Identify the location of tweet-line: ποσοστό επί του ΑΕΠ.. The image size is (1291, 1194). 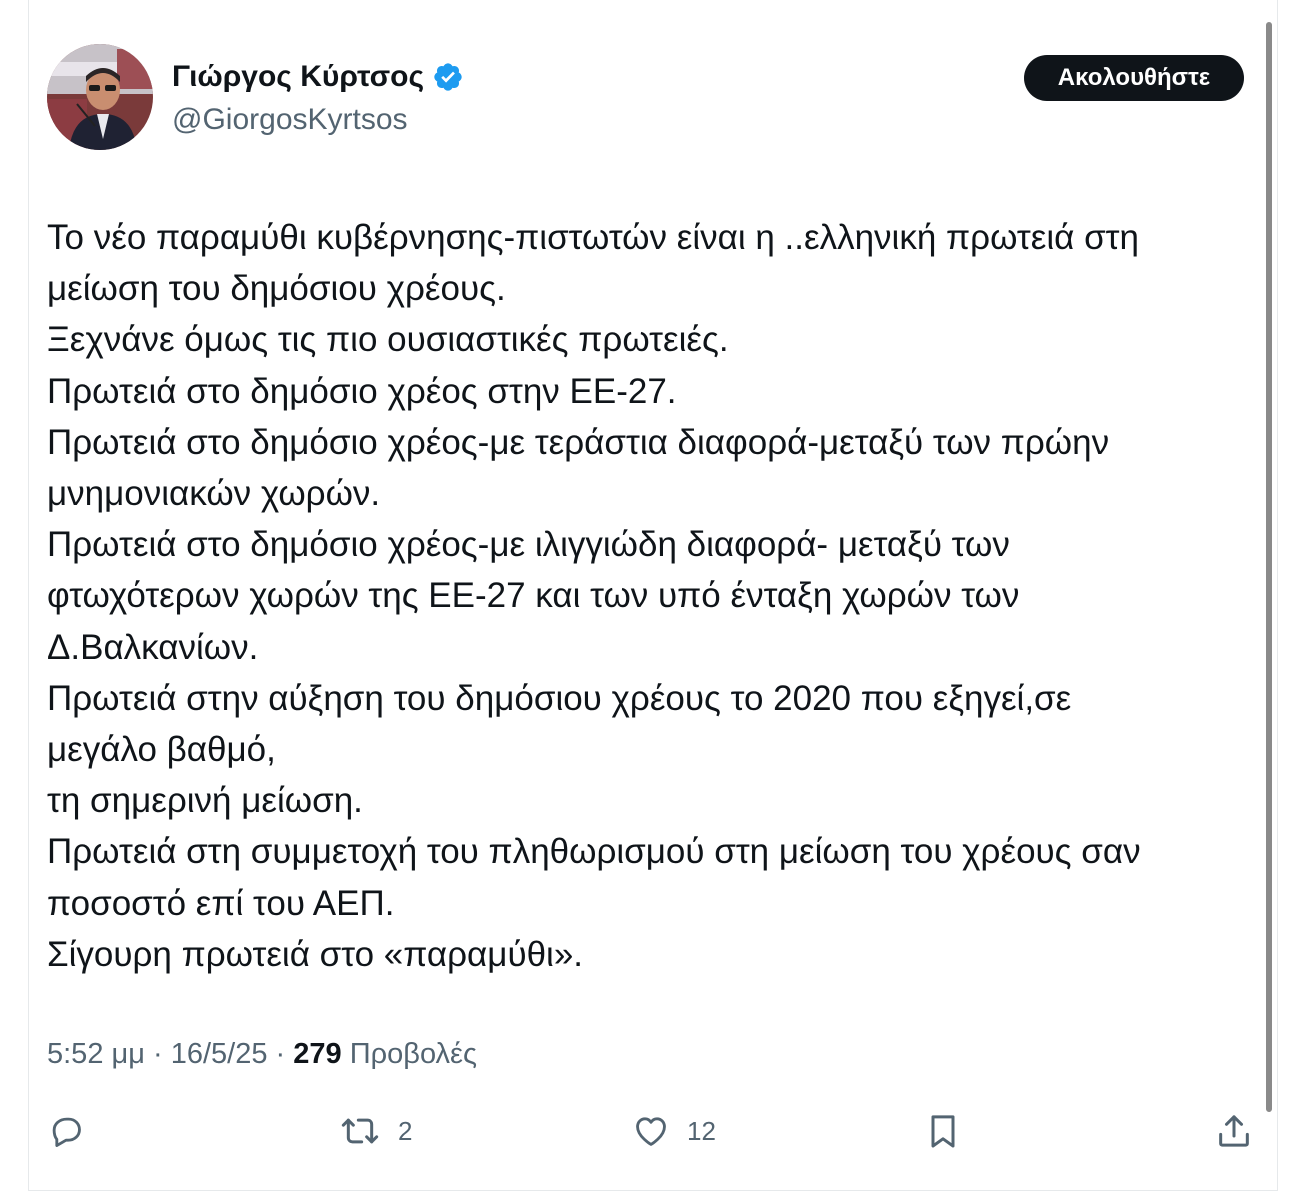
(221, 903).